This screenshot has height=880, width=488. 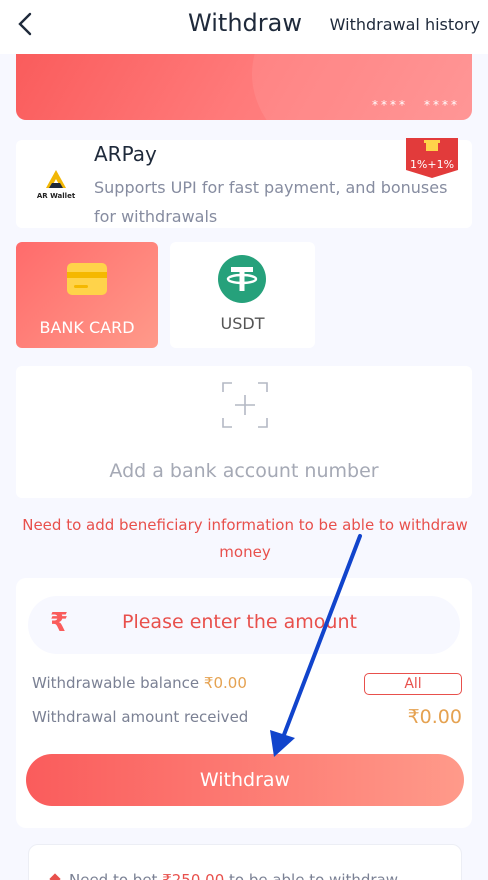 I want to click on balance-card: **** ****, so click(x=244, y=87).